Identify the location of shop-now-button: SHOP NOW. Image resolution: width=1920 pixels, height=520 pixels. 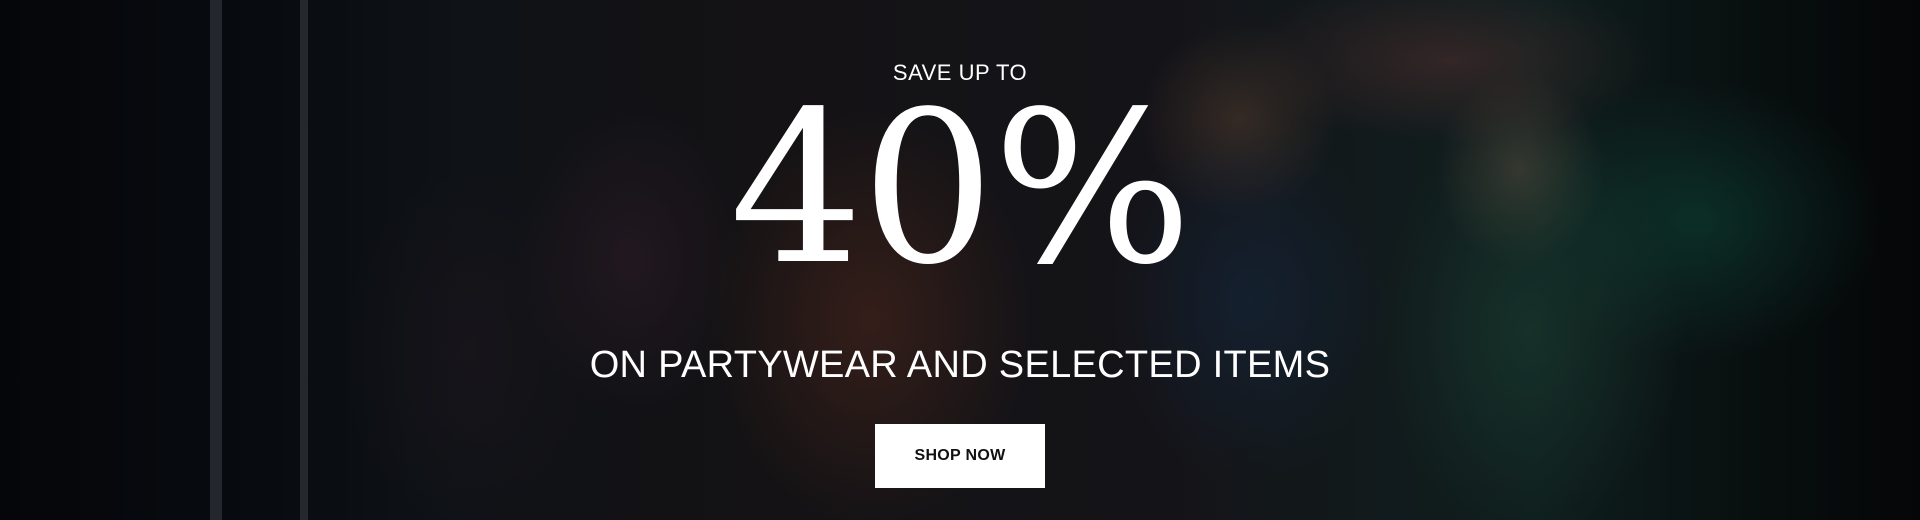
(960, 456).